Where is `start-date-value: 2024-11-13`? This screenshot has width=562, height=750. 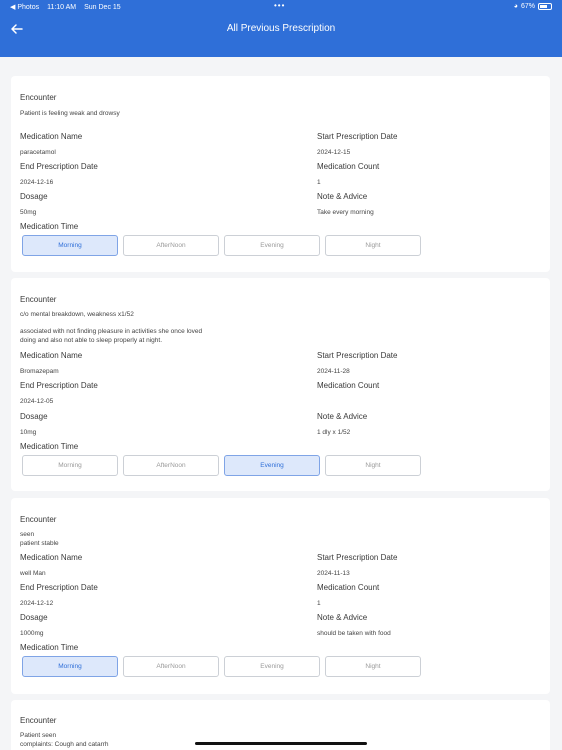 start-date-value: 2024-11-13 is located at coordinates (333, 573).